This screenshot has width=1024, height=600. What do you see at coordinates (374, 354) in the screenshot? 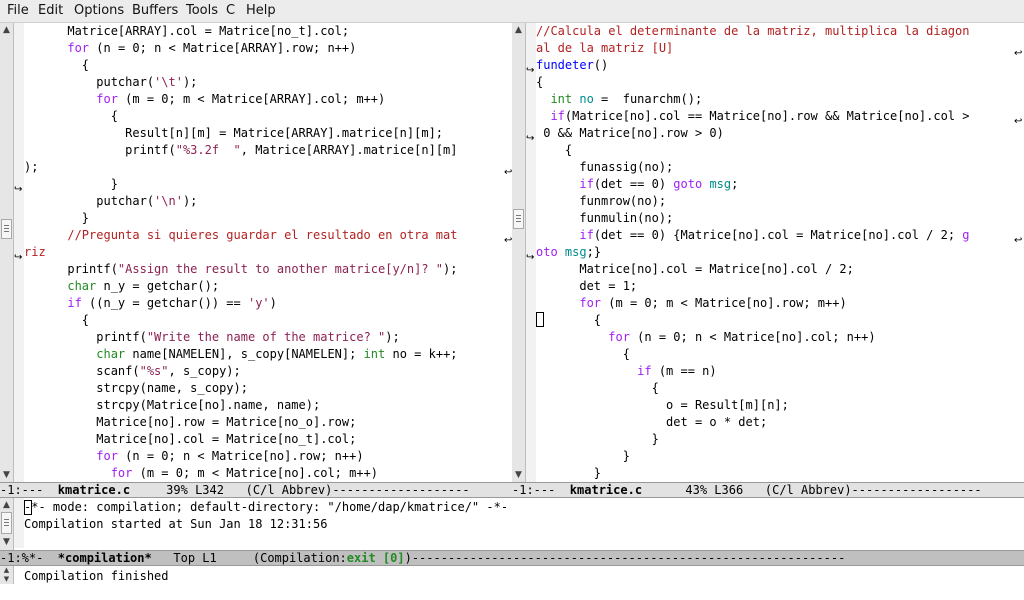
I see `code-token: int` at bounding box center [374, 354].